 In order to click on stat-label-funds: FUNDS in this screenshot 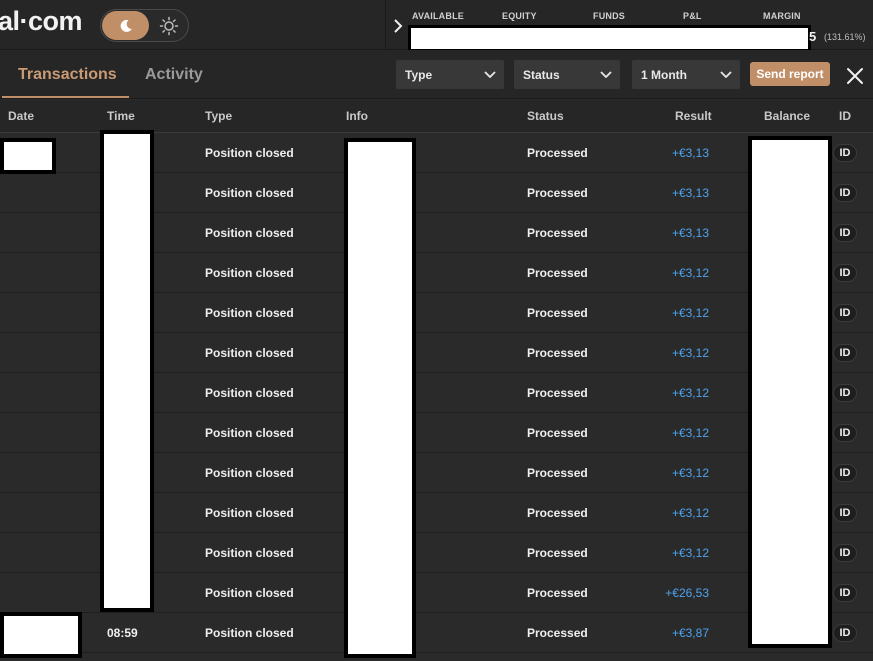, I will do `click(609, 16)`.